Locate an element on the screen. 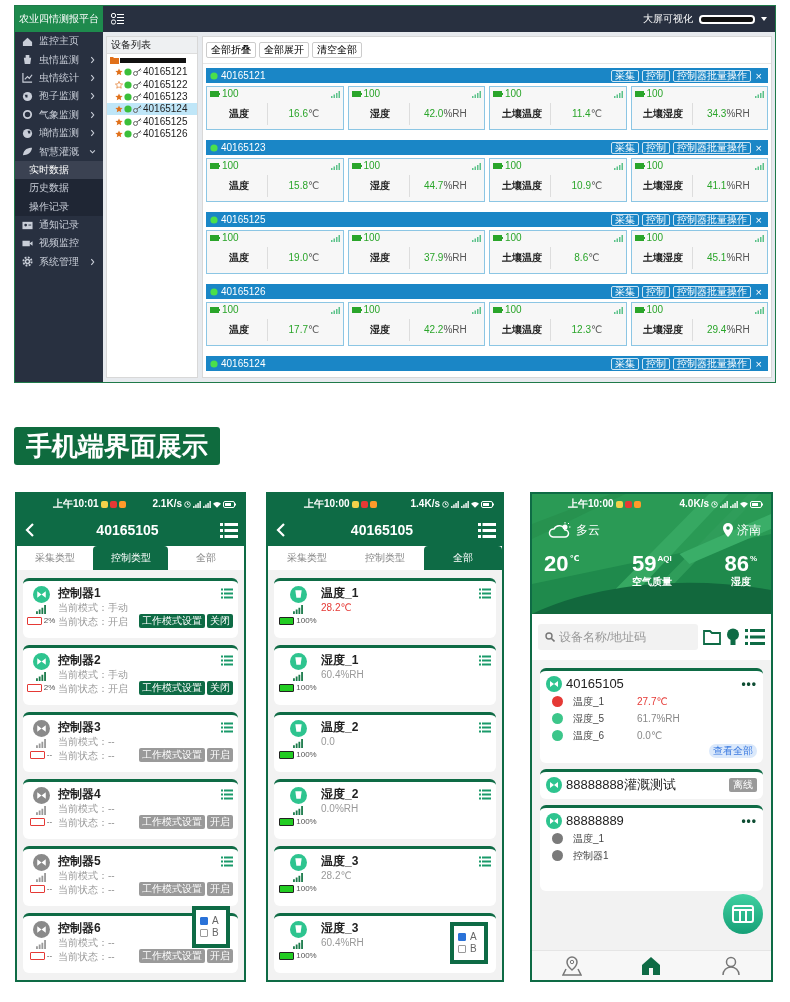  sidebar-item: 通知记录 is located at coordinates (59, 225).